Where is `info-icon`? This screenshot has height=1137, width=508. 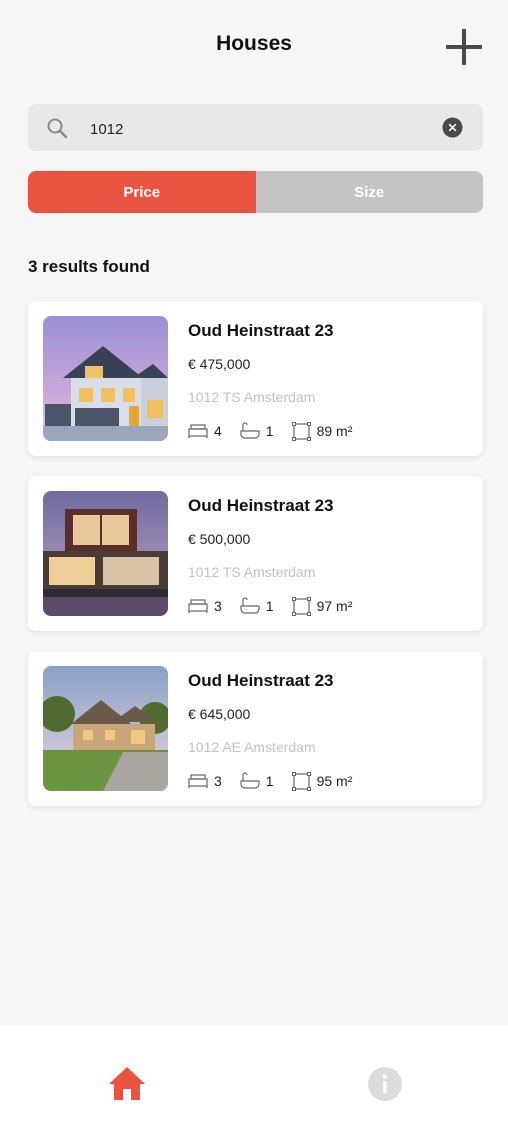 info-icon is located at coordinates (385, 1084).